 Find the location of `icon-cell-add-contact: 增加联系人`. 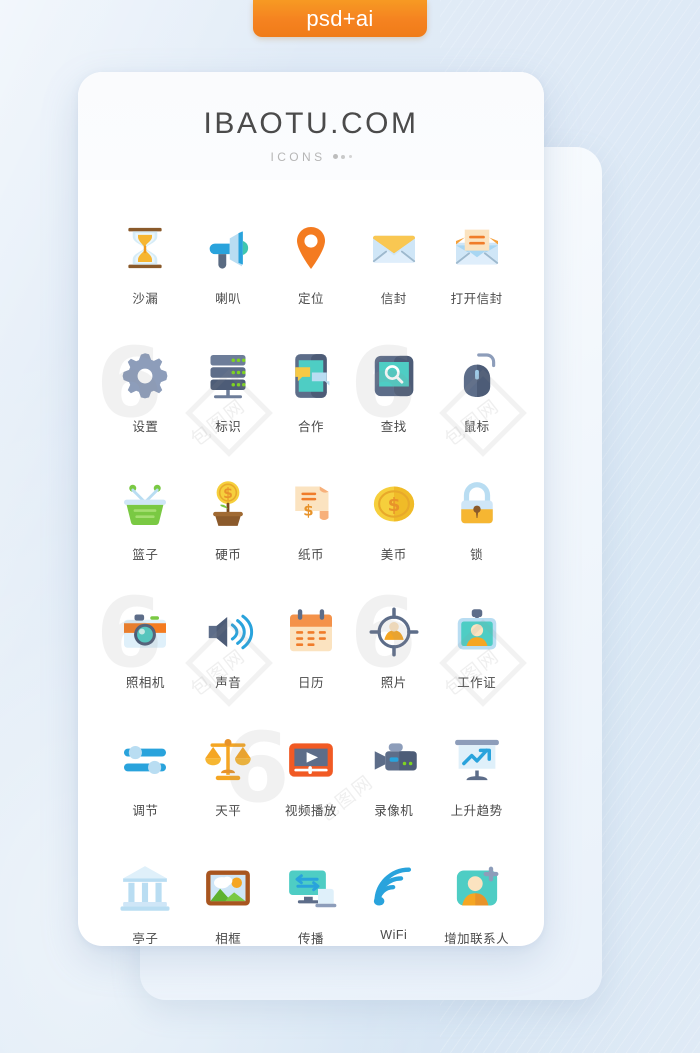

icon-cell-add-contact: 增加联系人 is located at coordinates (476, 903).